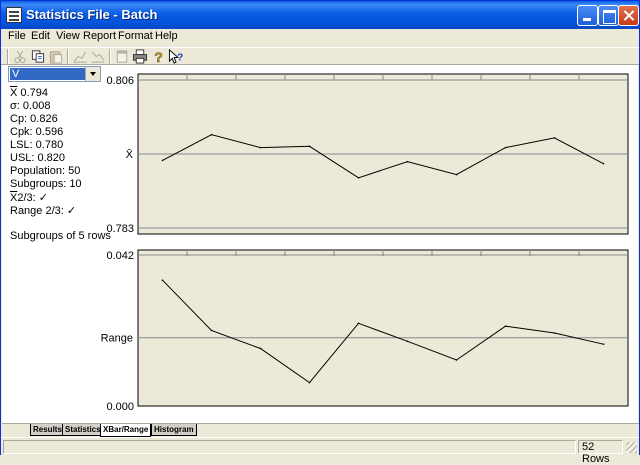 The image size is (640, 465). What do you see at coordinates (120, 407) in the screenshot?
I see `range-ytick-bottom: 0.000` at bounding box center [120, 407].